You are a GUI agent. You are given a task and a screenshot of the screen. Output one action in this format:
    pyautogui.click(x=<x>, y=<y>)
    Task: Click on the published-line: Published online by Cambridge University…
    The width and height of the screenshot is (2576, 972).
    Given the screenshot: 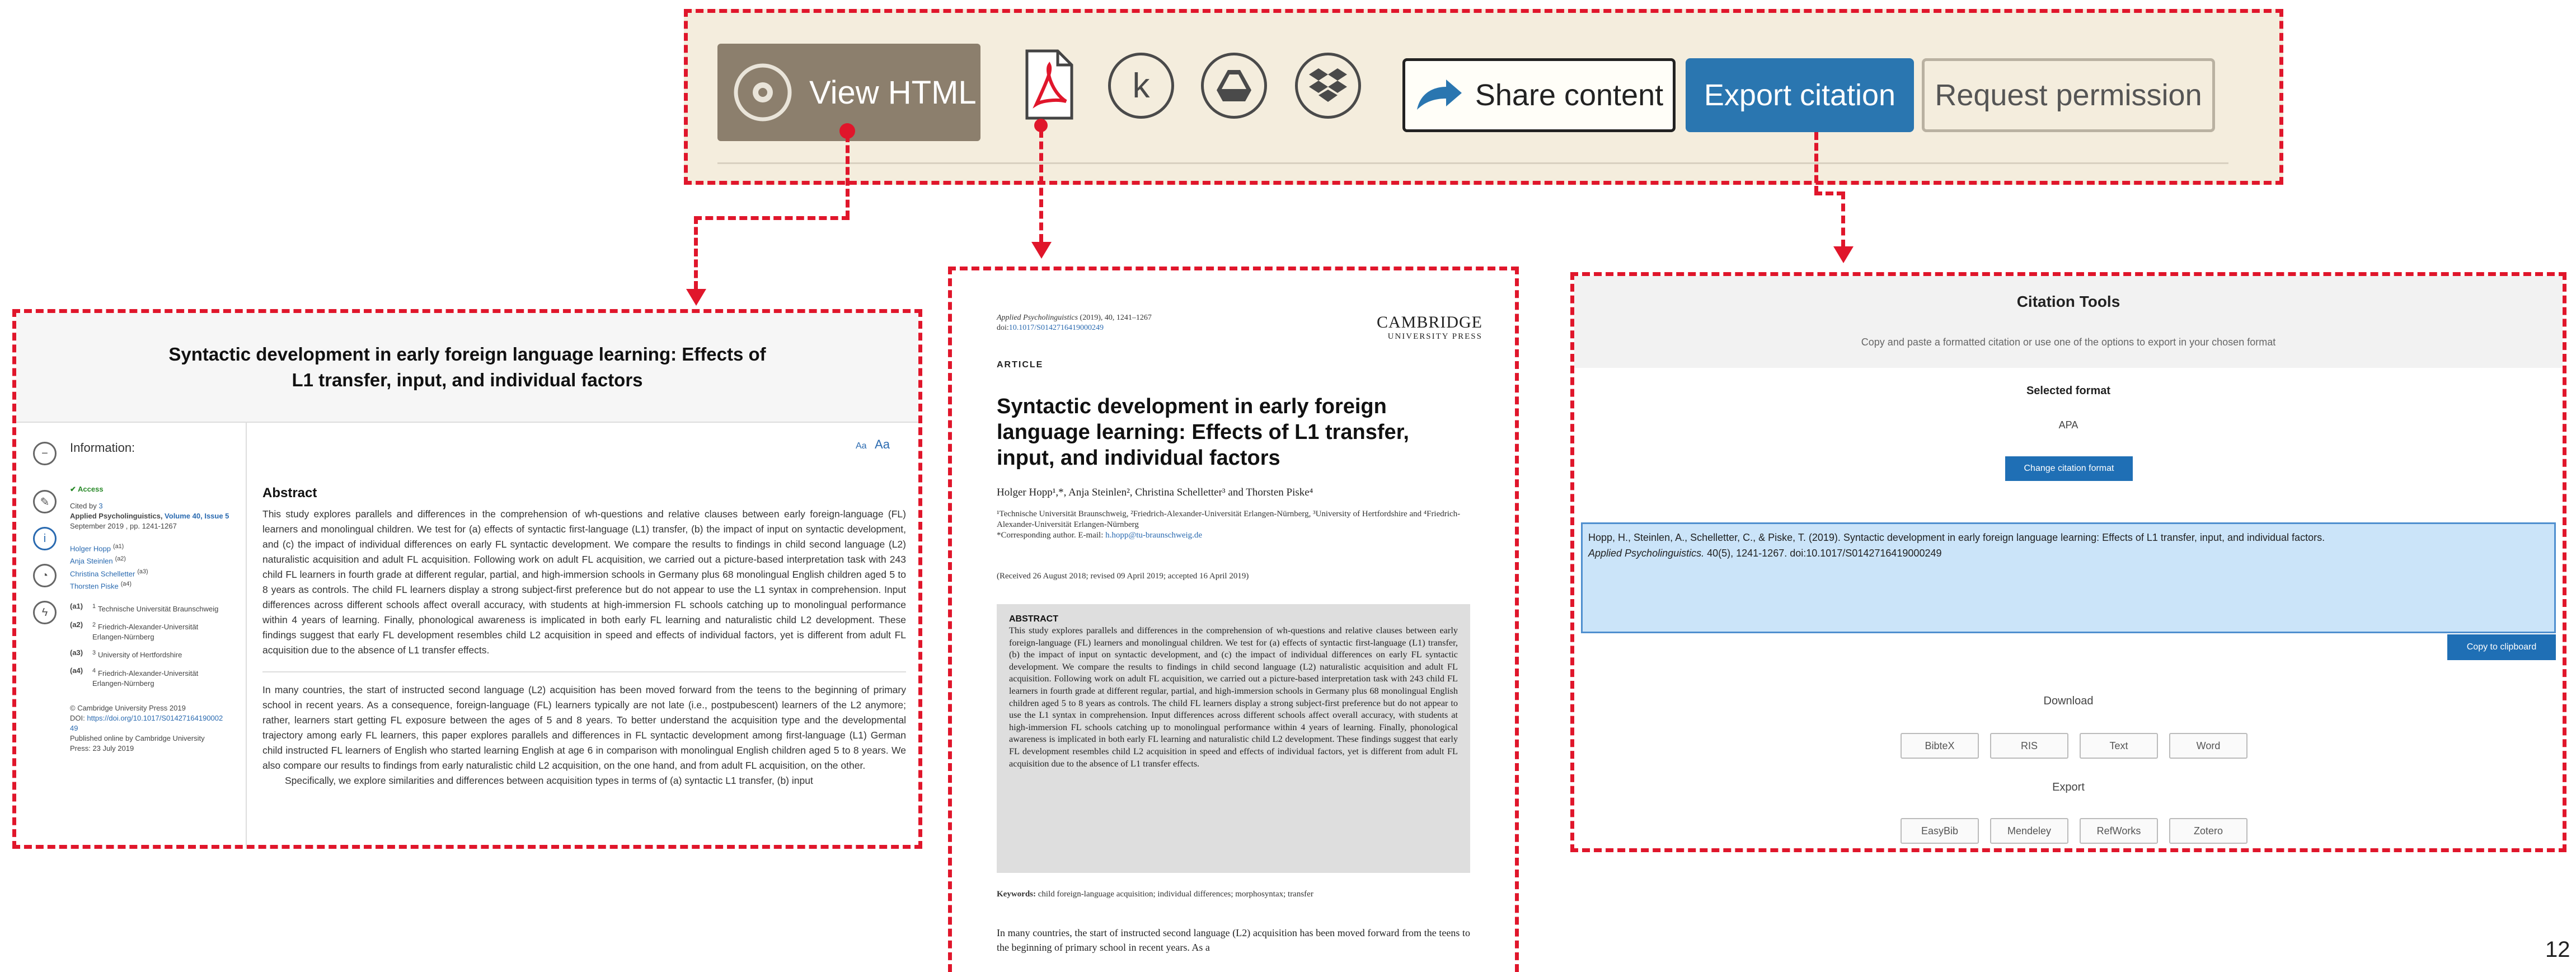 What is the action you would take?
    pyautogui.click(x=137, y=743)
    